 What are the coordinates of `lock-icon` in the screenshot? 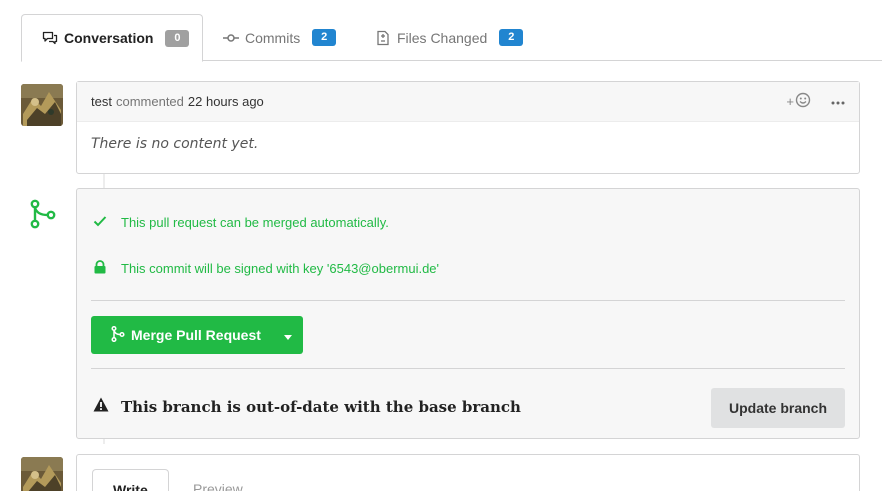 It's located at (100, 268).